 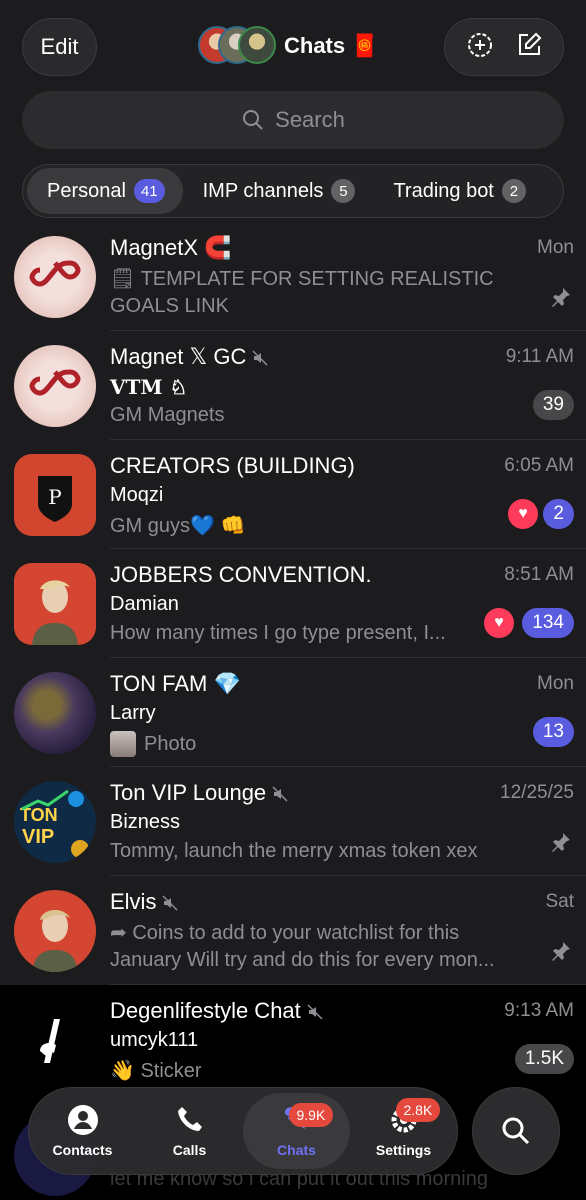 I want to click on chat-time: 12/25/25, so click(x=537, y=792).